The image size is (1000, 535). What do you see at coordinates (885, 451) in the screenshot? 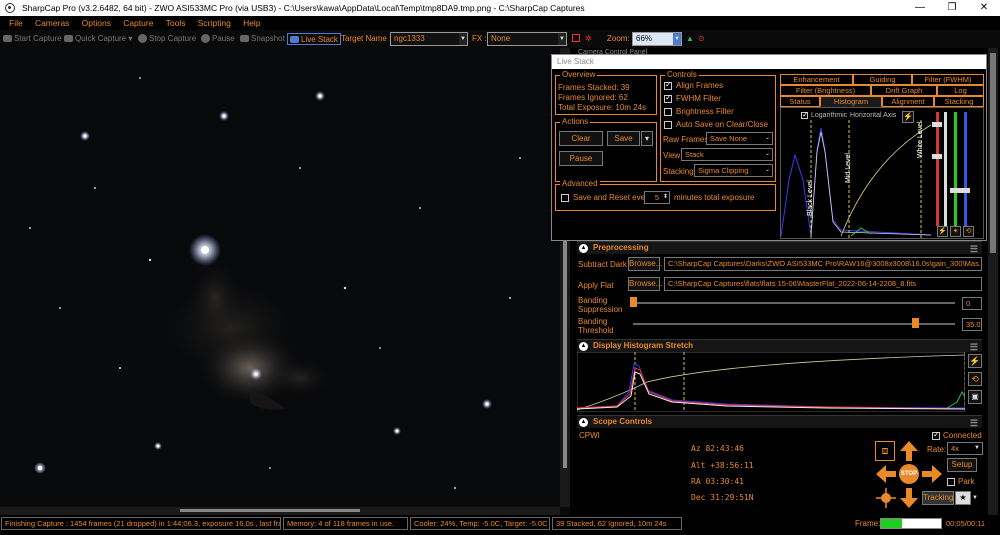
I see `slew-mode-icon: ⧈` at bounding box center [885, 451].